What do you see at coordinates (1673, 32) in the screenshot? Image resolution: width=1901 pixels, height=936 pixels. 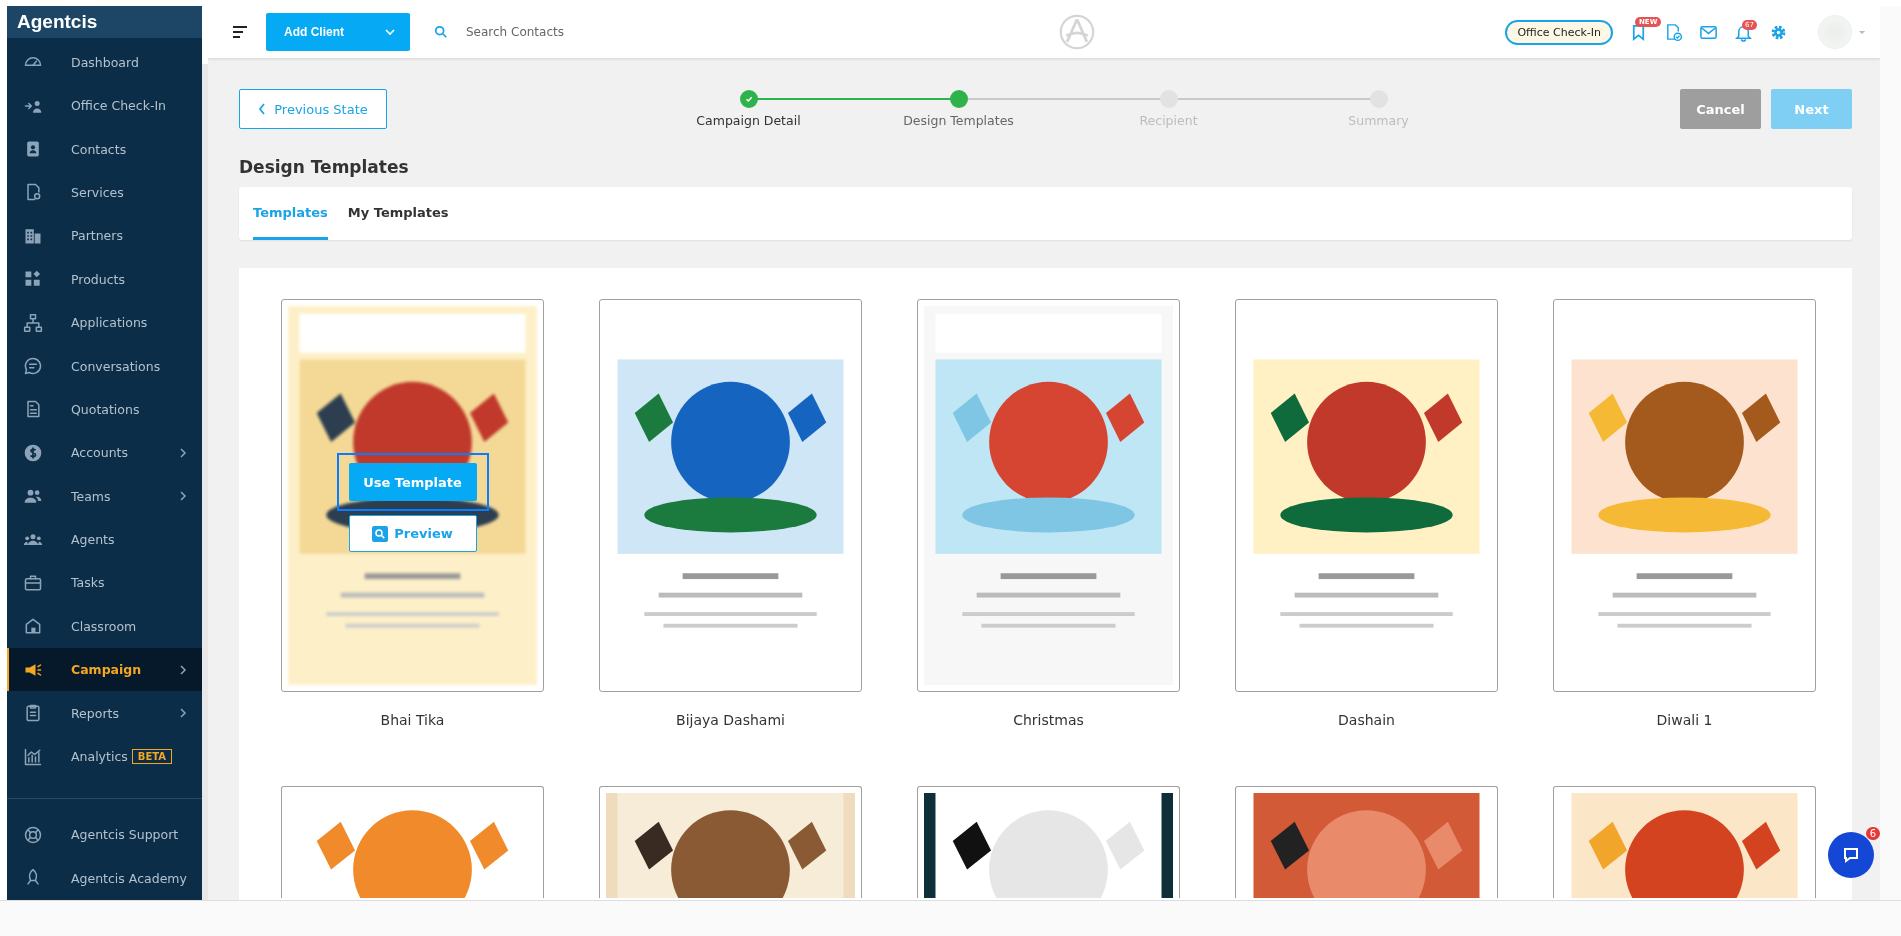 I see `document-check-icon` at bounding box center [1673, 32].